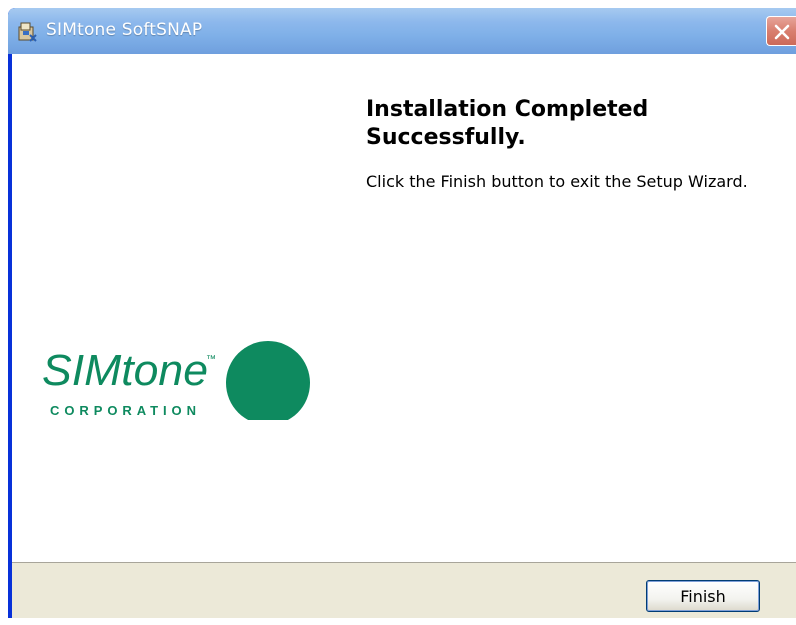 This screenshot has width=796, height=625. What do you see at coordinates (576, 124) in the screenshot?
I see `completion-heading: Installation Completed Successfully.` at bounding box center [576, 124].